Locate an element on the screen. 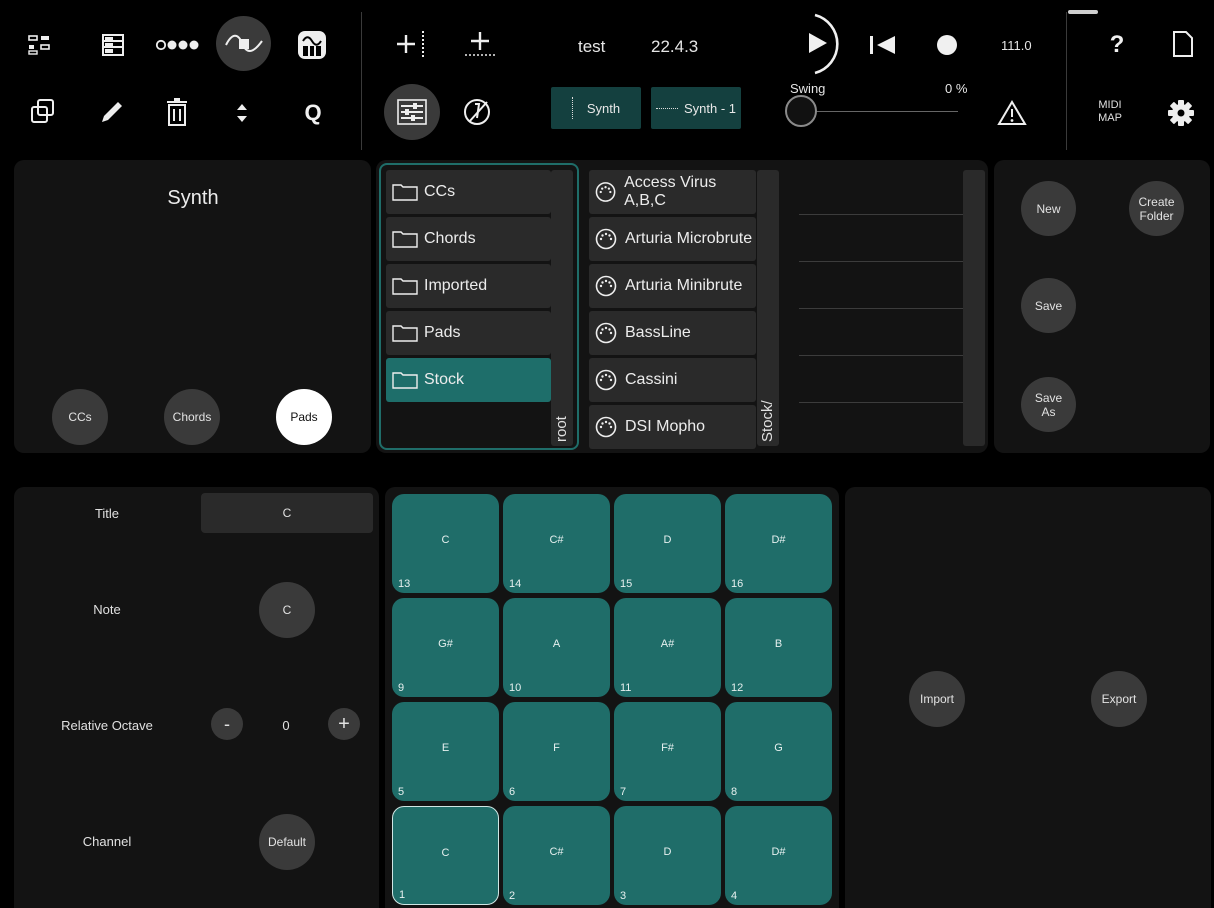 This screenshot has height=908, width=1214. trash-icon is located at coordinates (177, 112).